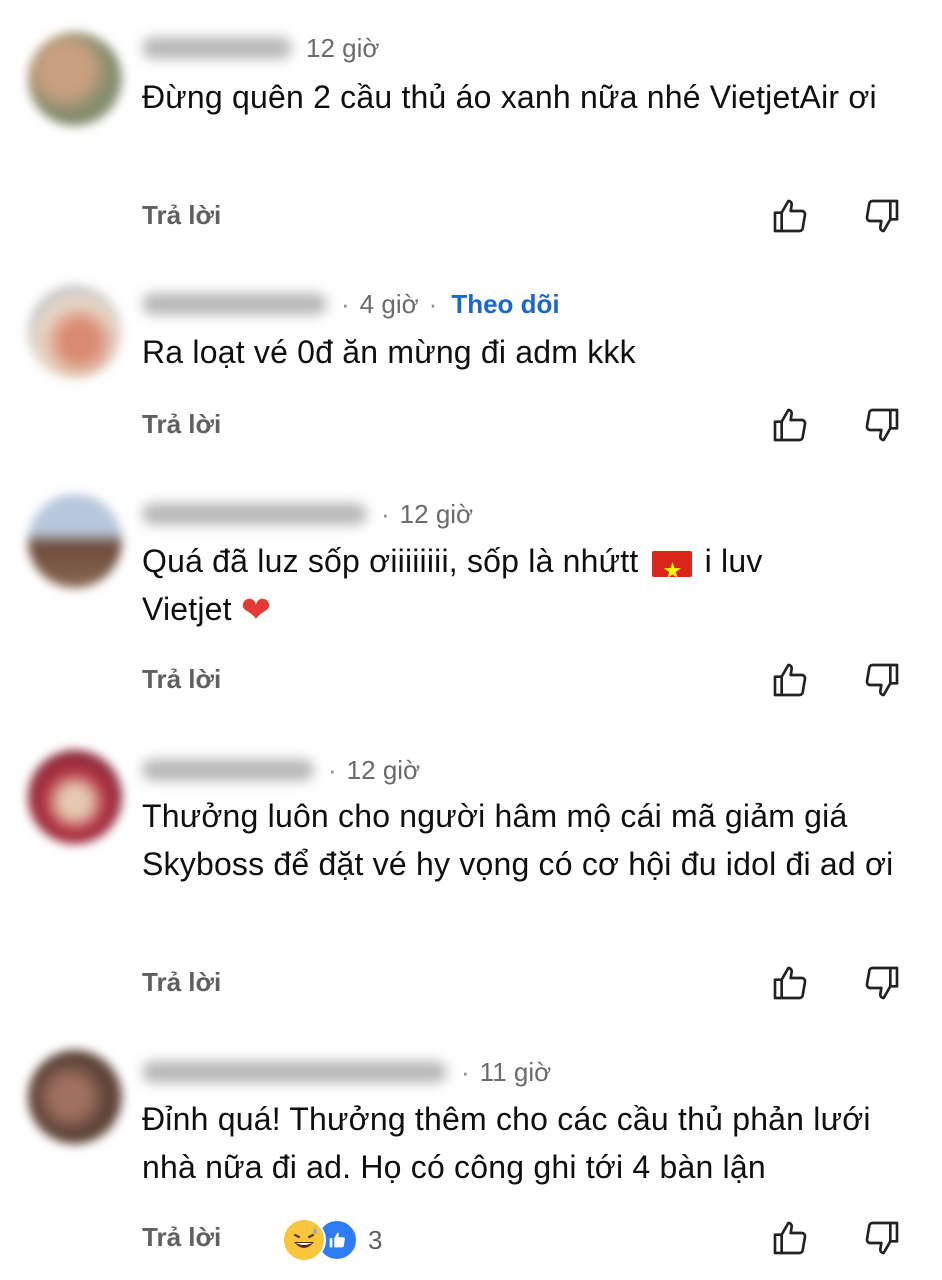 The image size is (942, 1280). I want to click on comment-text: Ra loạt vé 0đ ăn mừng đi adm kkk, so click(389, 352).